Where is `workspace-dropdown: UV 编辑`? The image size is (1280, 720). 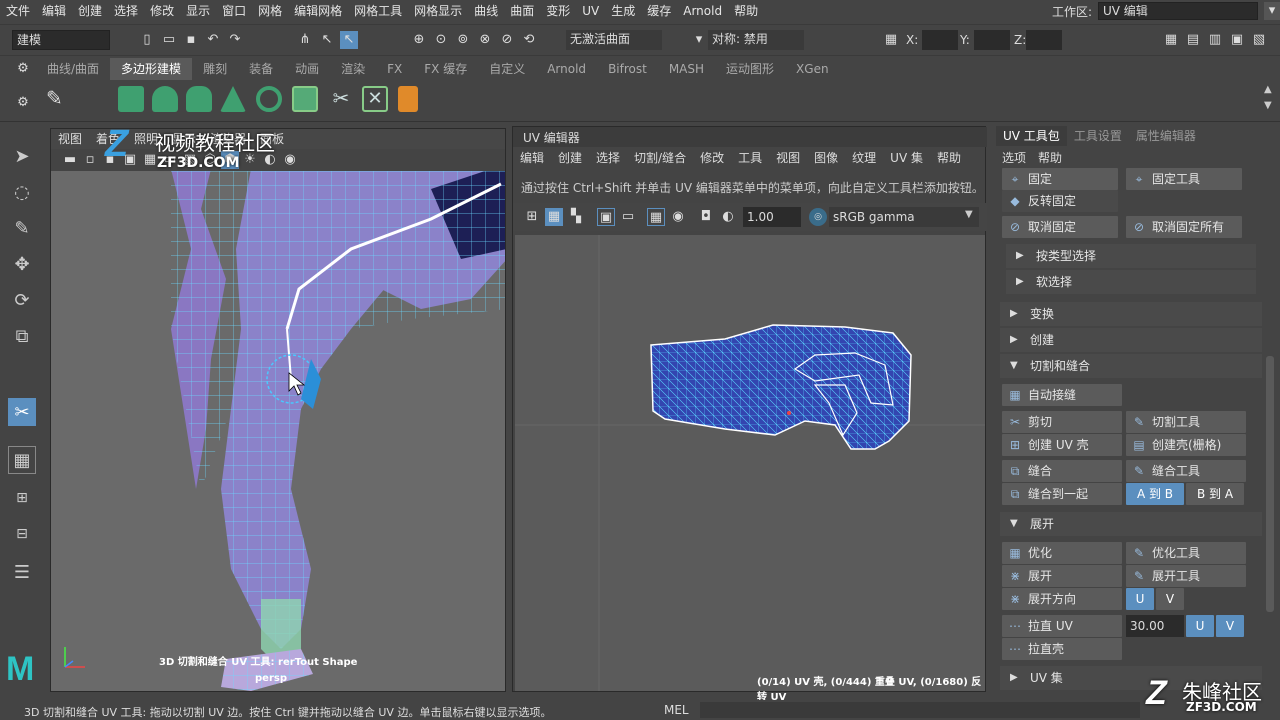
workspace-dropdown: UV 编辑 is located at coordinates (1178, 11).